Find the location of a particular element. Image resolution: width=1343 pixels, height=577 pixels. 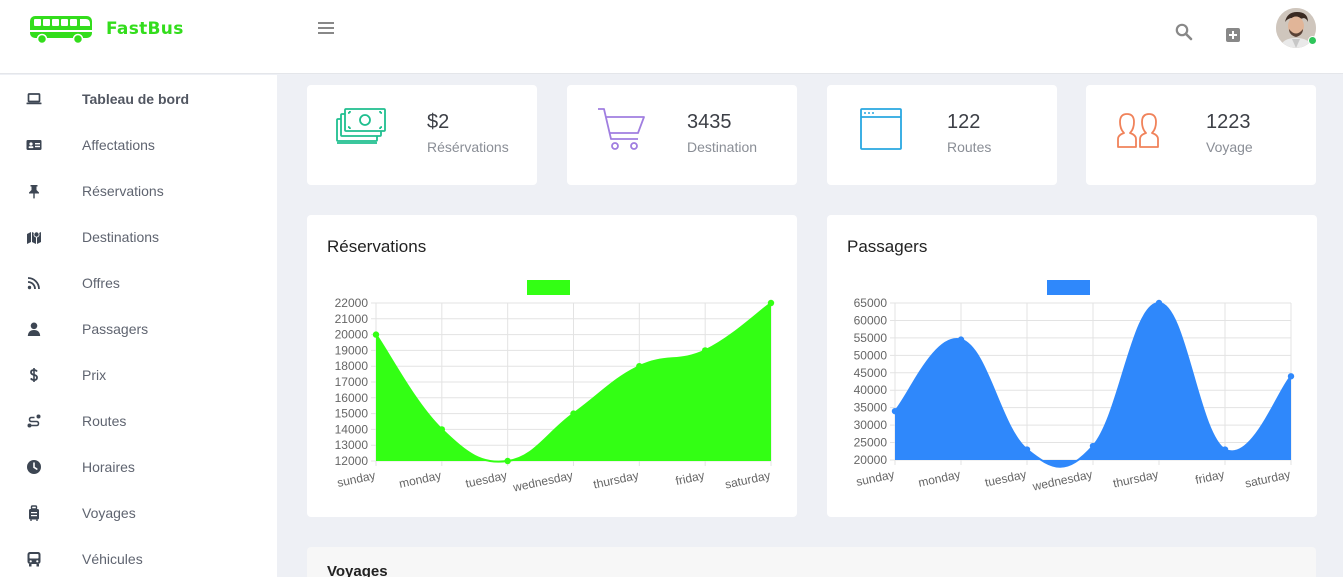

y-tick-label: 14000 is located at coordinates (352, 429).